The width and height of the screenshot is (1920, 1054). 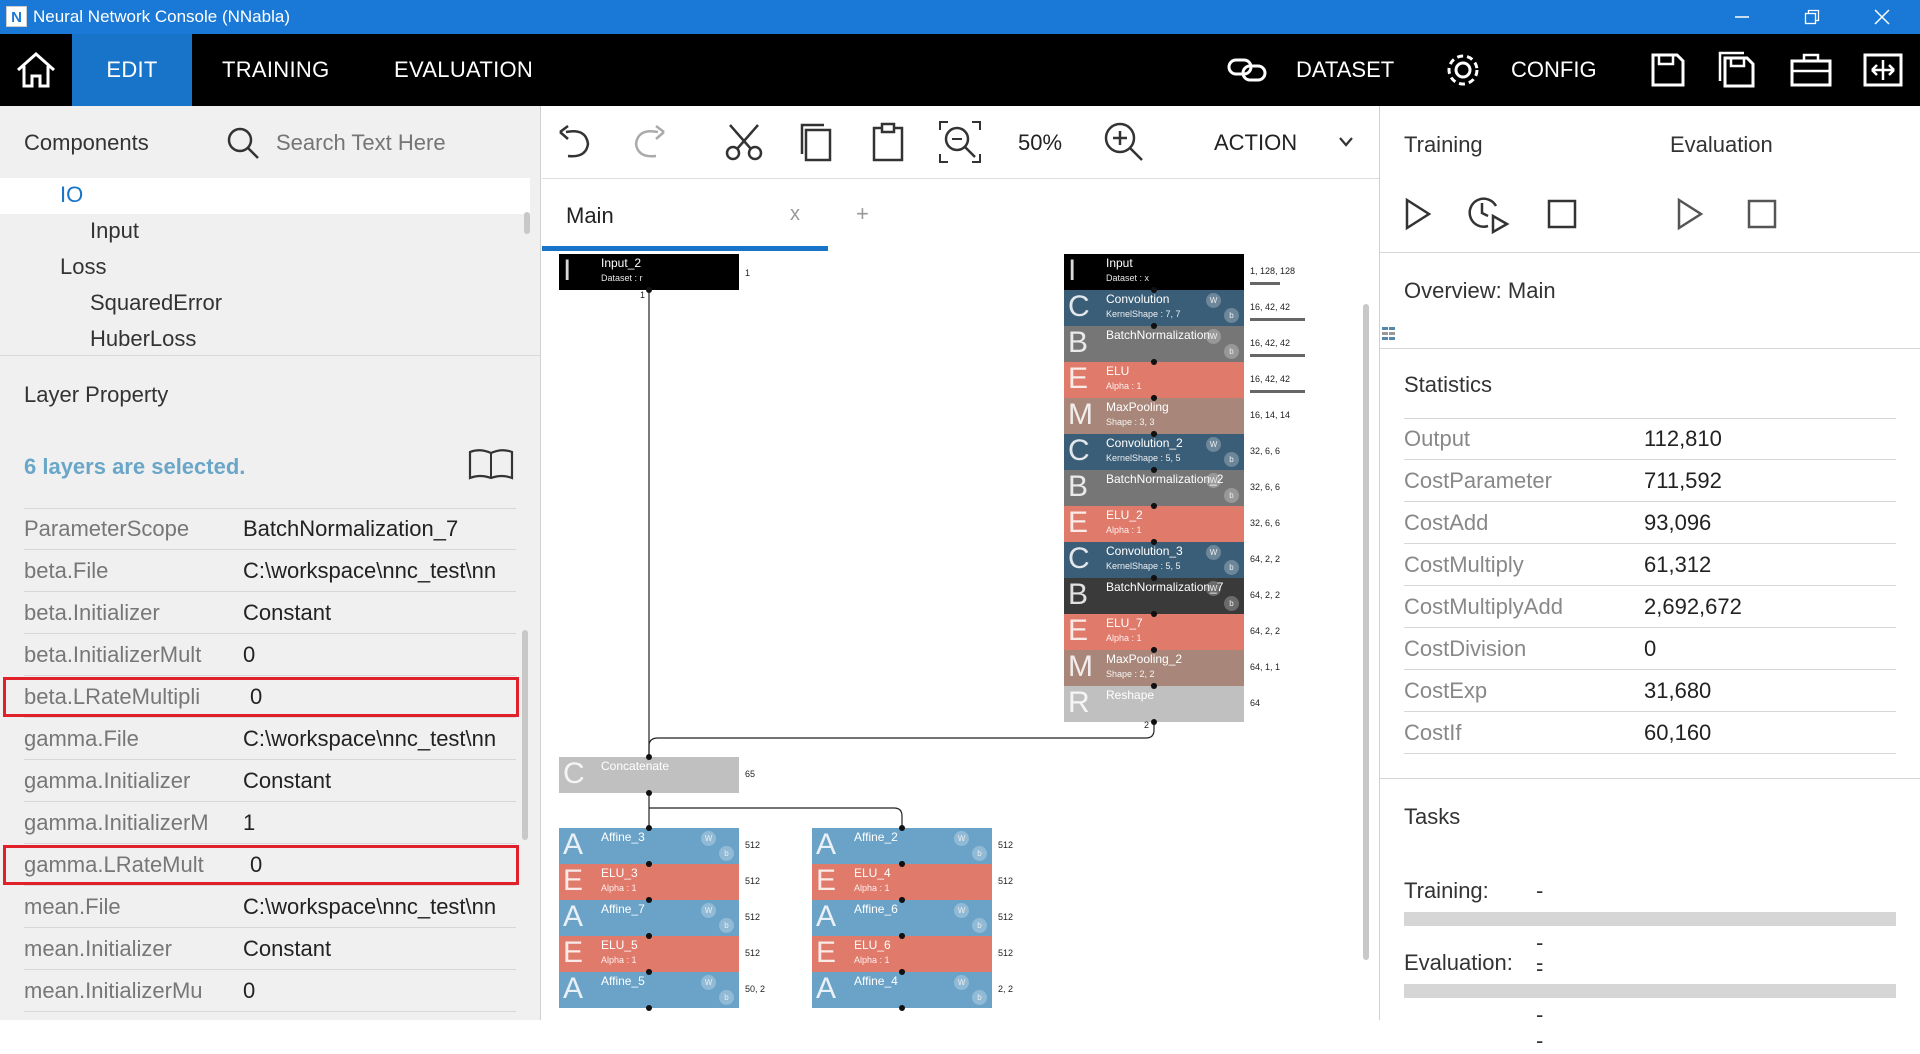 I want to click on zoom-fit-button, so click(x=960, y=142).